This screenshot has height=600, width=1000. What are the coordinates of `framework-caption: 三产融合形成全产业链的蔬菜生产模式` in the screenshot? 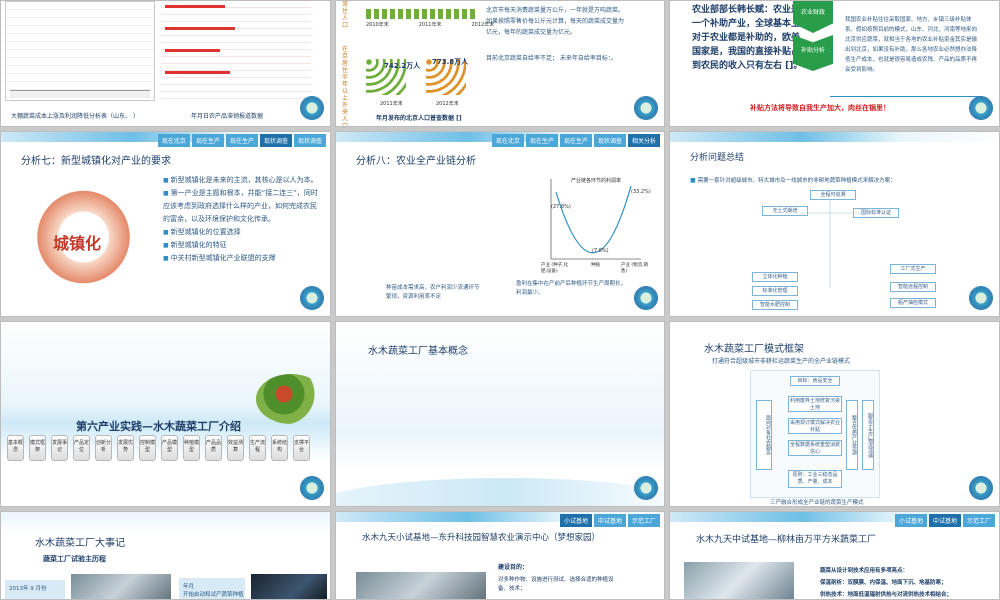 It's located at (817, 503).